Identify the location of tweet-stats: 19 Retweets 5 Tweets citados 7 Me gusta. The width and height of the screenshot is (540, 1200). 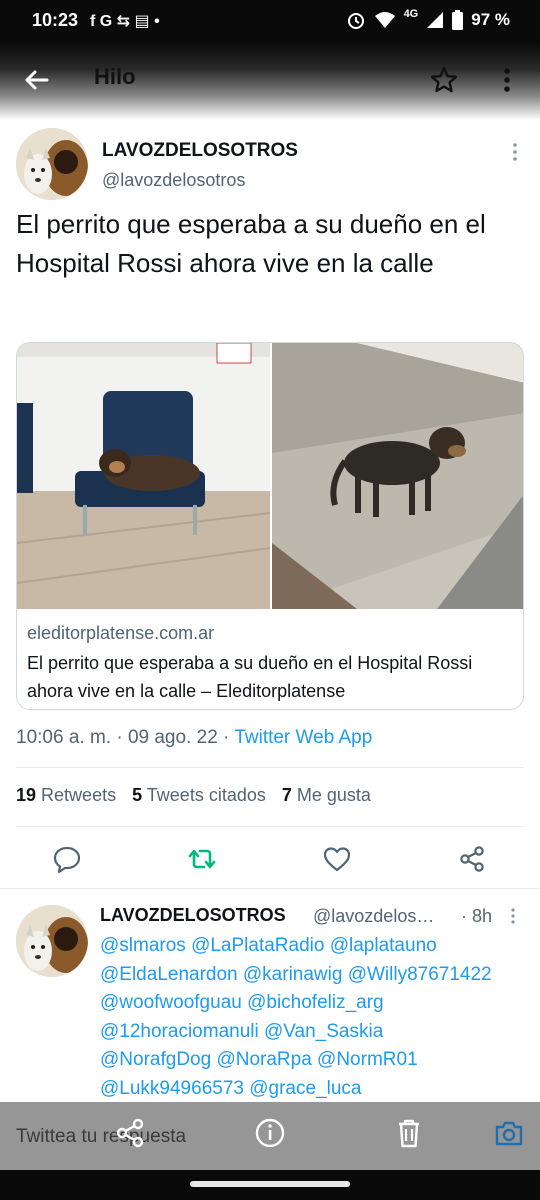
(193, 795).